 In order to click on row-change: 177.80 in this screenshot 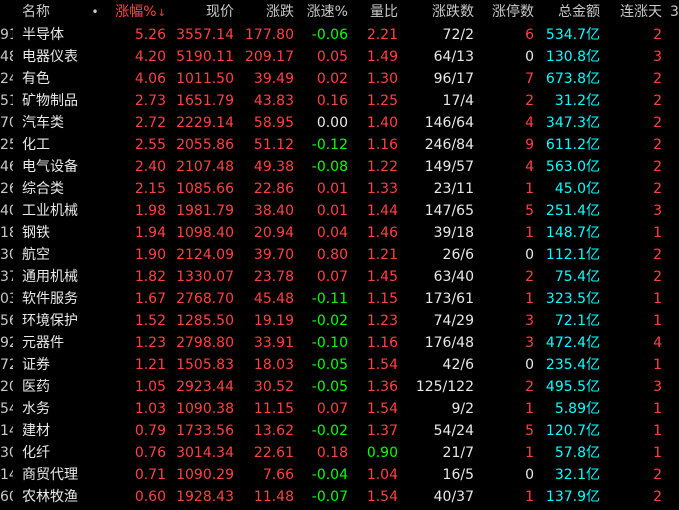, I will do `click(269, 35)`.